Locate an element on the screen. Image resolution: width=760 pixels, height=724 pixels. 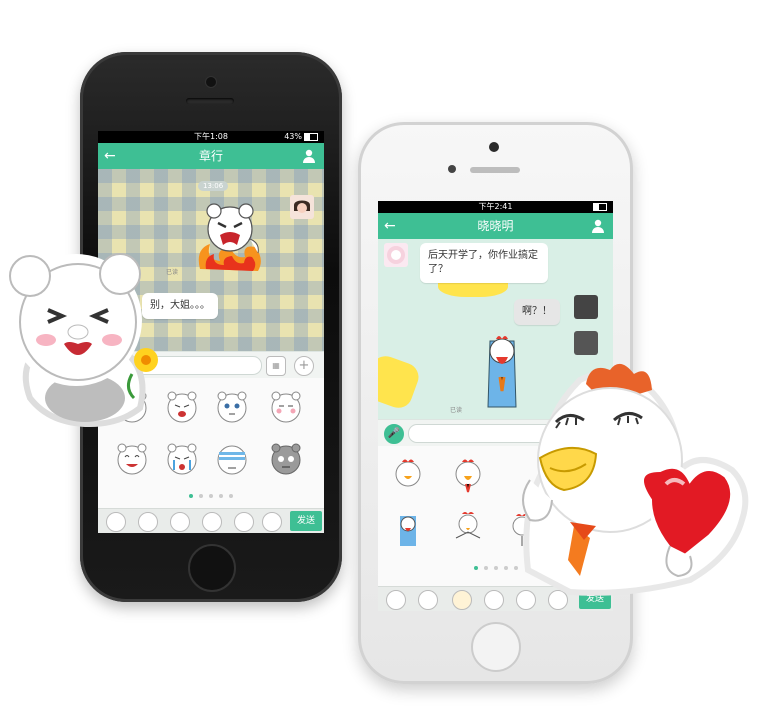
chat-title: 晓晓明 is located at coordinates (495, 226).